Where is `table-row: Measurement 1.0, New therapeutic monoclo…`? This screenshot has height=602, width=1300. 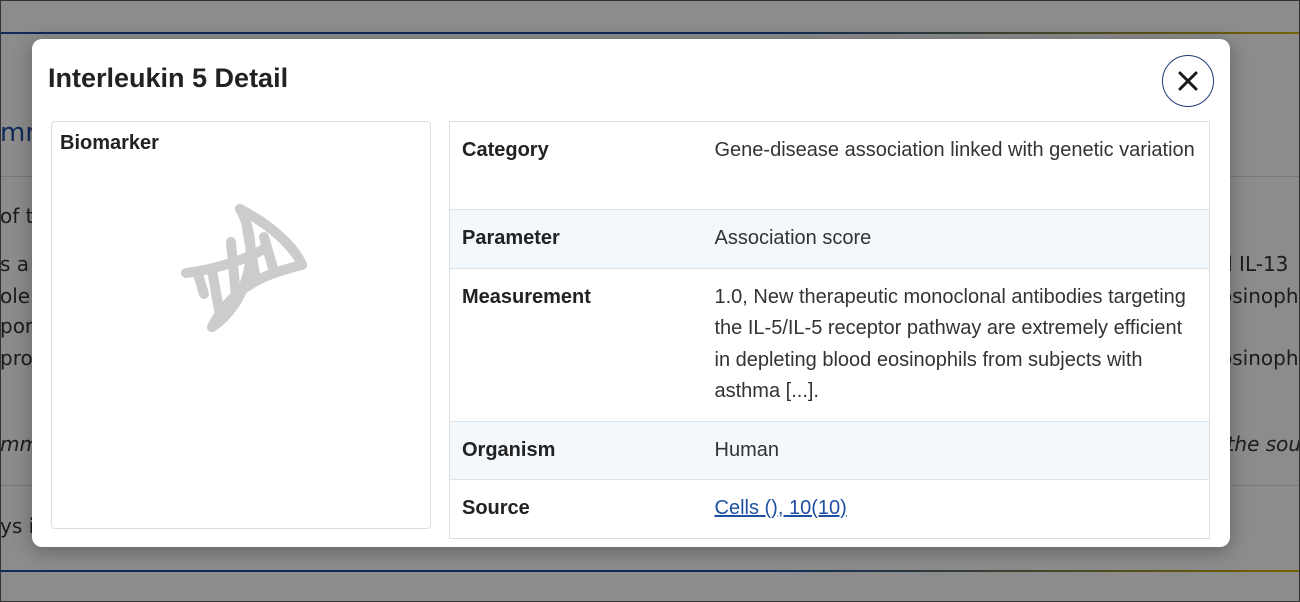 table-row: Measurement 1.0, New therapeutic monoclo… is located at coordinates (829, 344).